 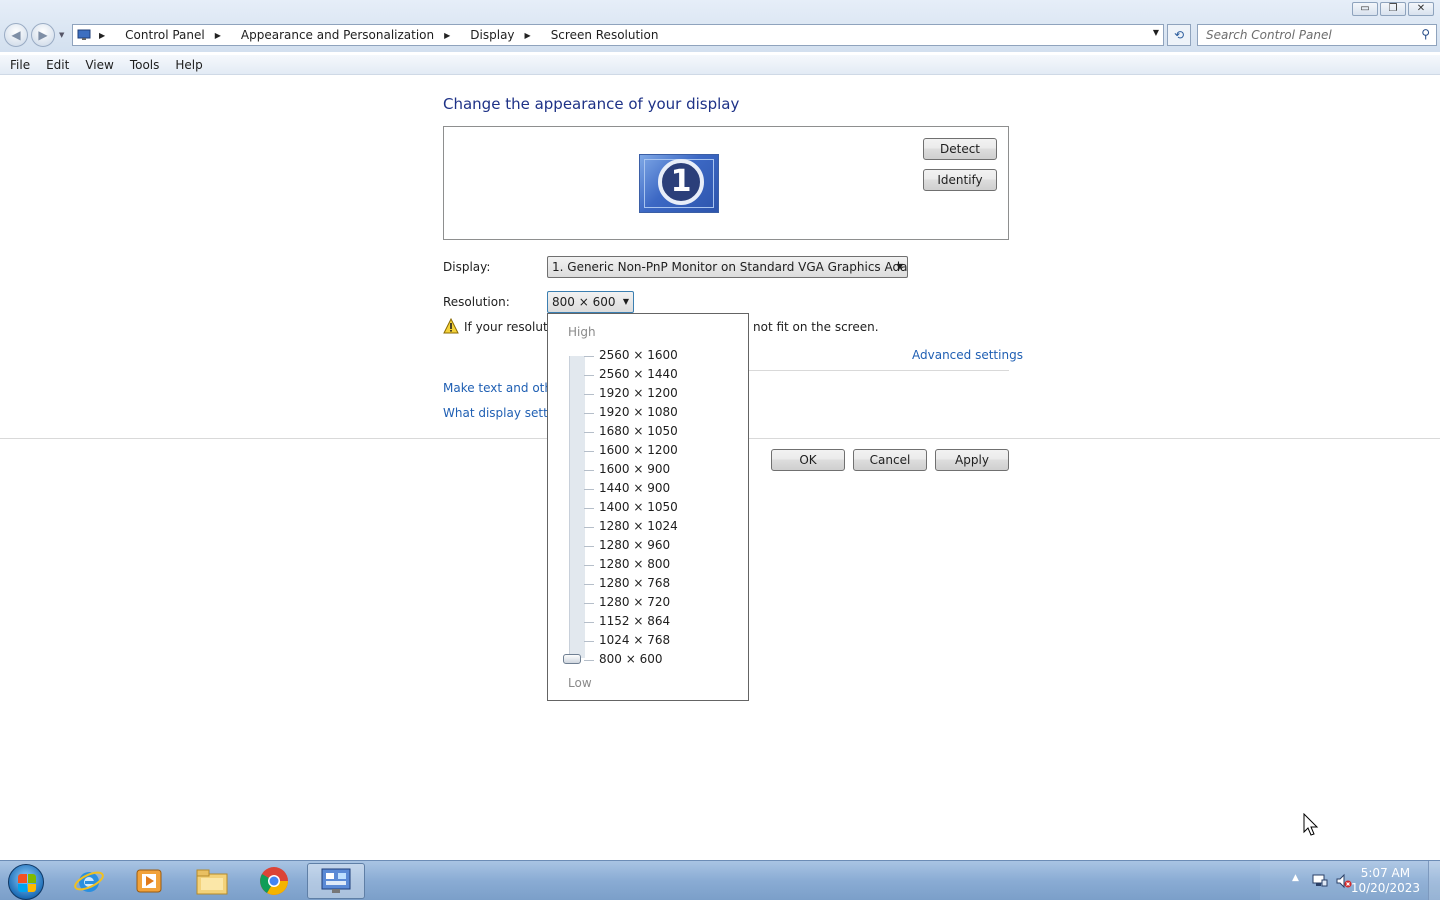 I want to click on identify-button: Identify, so click(x=960, y=180).